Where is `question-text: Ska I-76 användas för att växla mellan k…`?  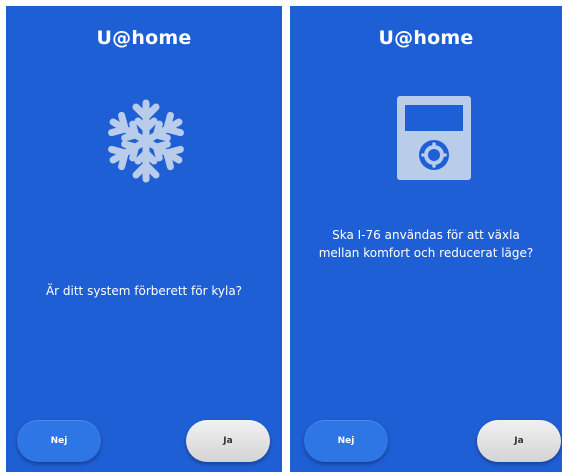 question-text: Ska I-76 användas för att växla mellan k… is located at coordinates (426, 244).